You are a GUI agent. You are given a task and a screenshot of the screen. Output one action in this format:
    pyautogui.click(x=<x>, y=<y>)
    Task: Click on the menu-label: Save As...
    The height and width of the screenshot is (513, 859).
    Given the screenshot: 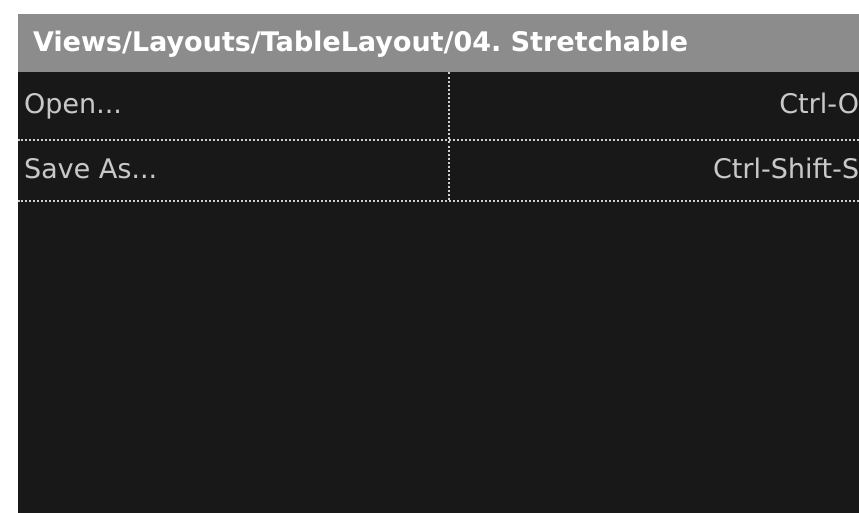 What is the action you would take?
    pyautogui.click(x=91, y=170)
    